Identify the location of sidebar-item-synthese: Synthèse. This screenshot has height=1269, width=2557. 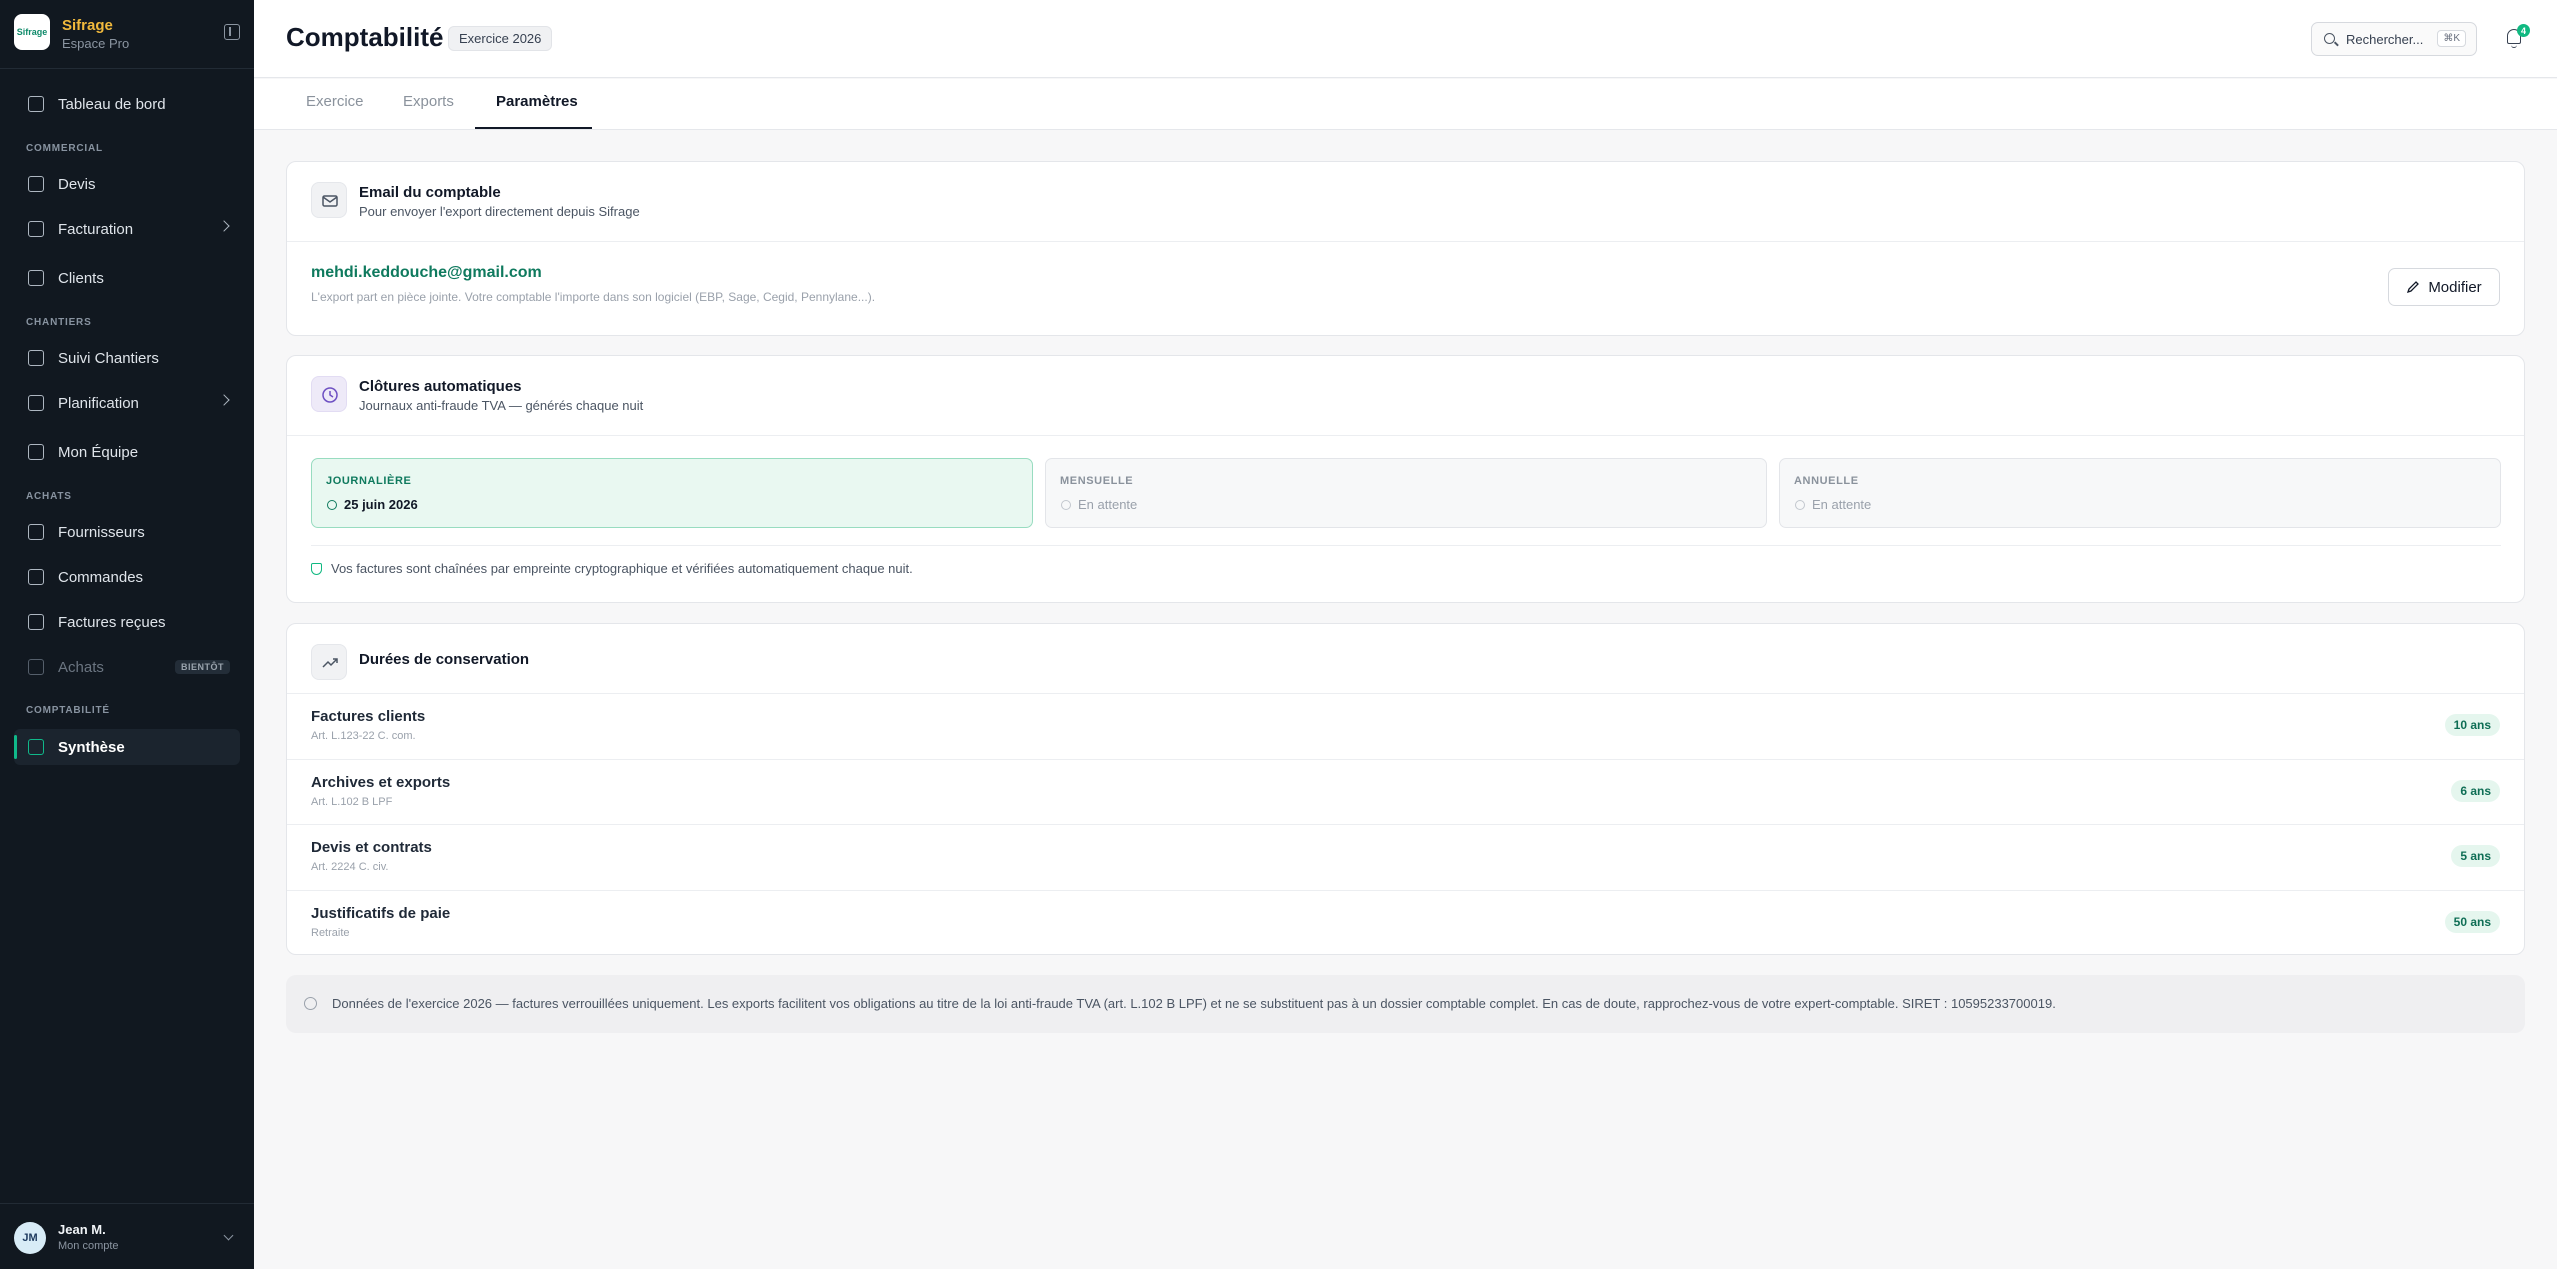
(127, 747).